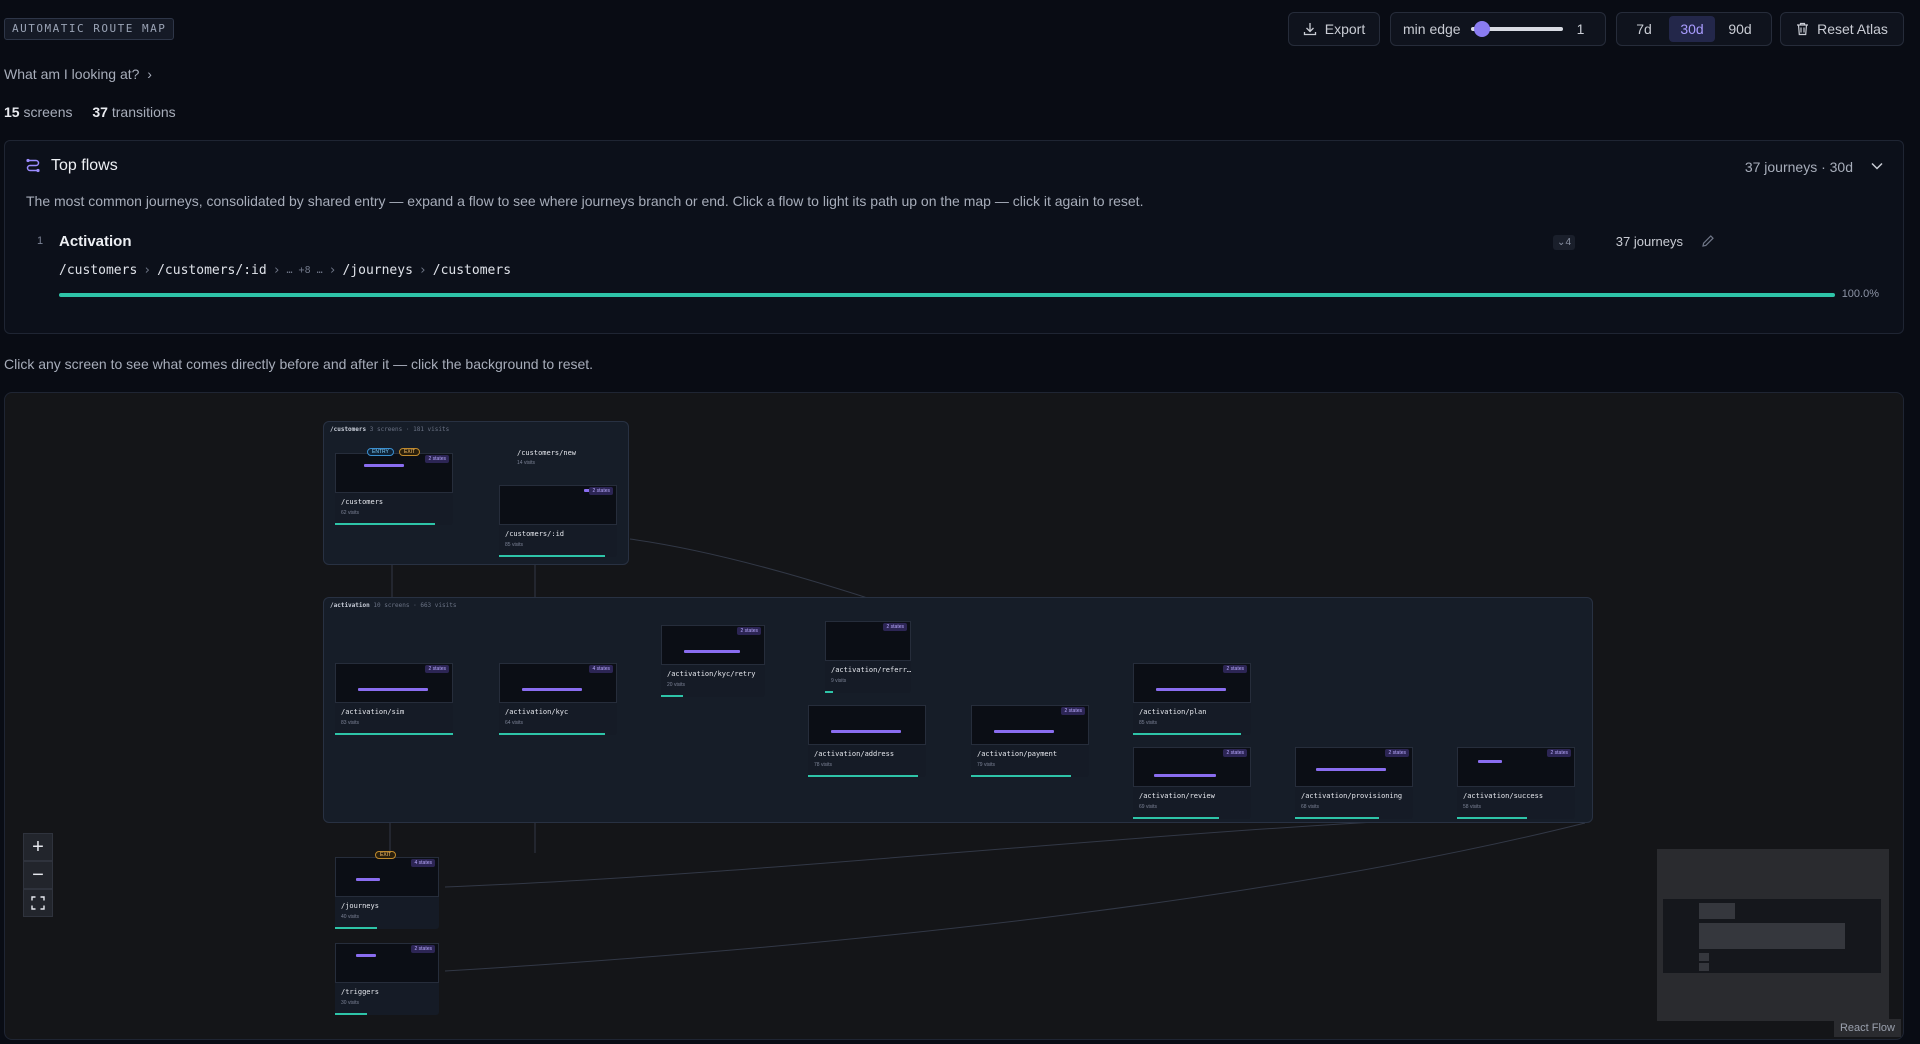  I want to click on range-30d: 30d, so click(1692, 29).